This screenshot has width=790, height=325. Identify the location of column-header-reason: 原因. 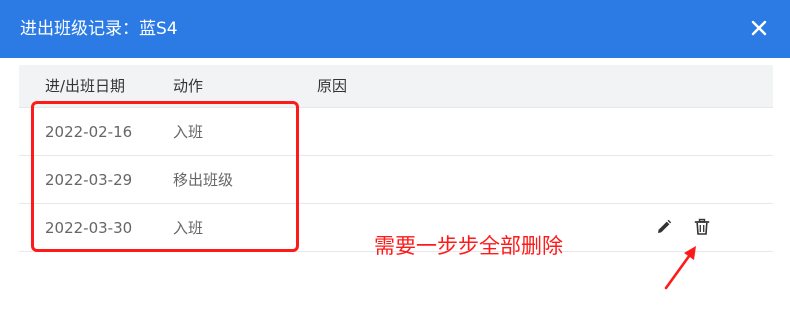
(332, 86).